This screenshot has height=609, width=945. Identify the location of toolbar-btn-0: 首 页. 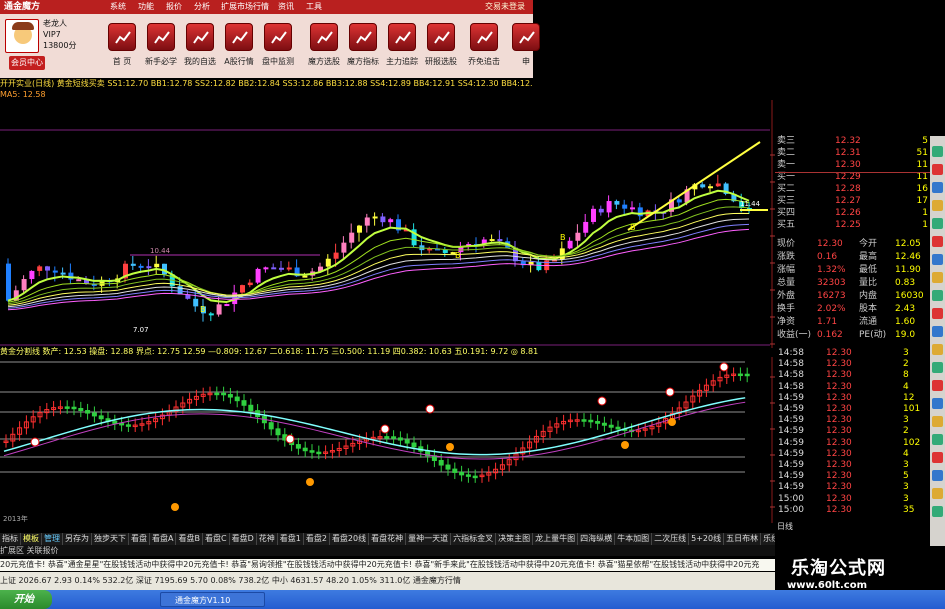
(122, 46).